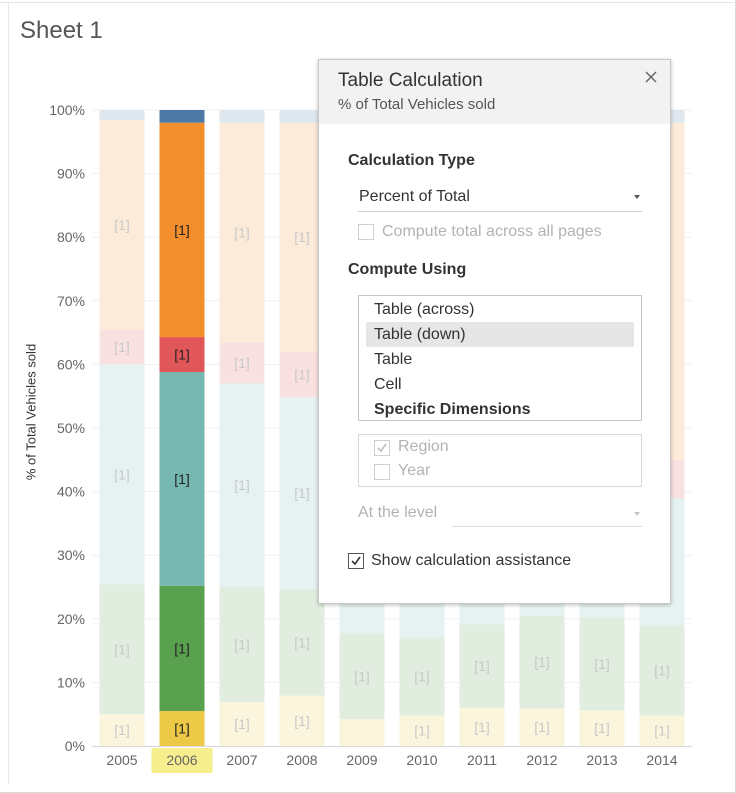 This screenshot has width=736, height=793. I want to click on year-label: Year, so click(414, 470).